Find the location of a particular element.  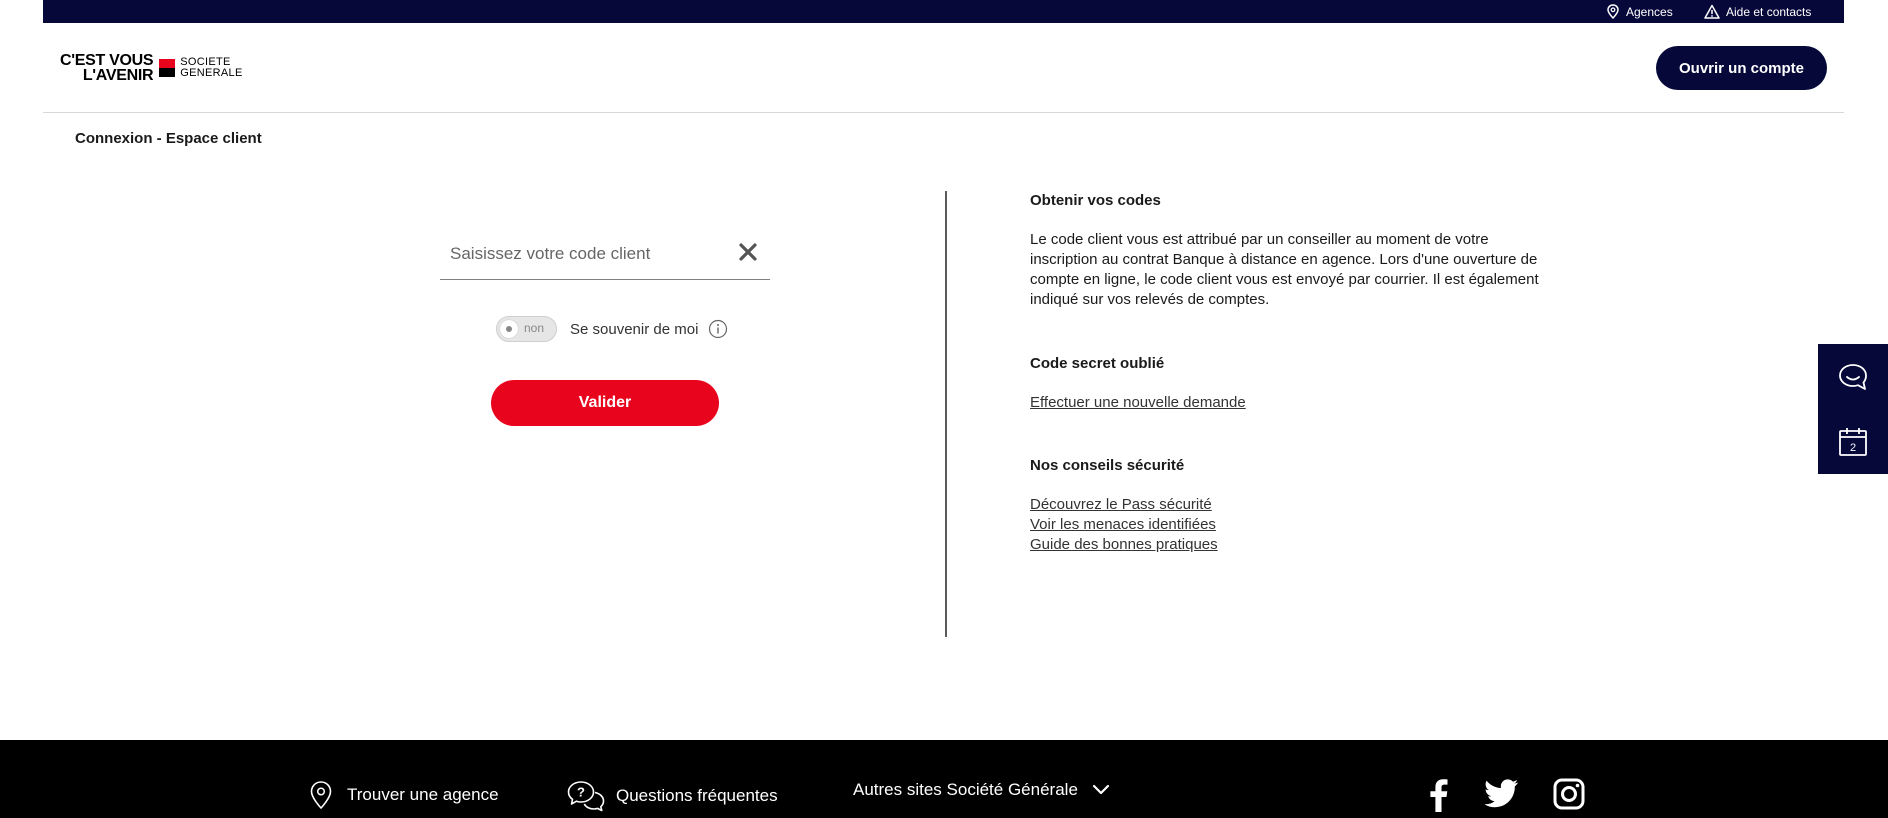

facebook-icon is located at coordinates (1438, 795).